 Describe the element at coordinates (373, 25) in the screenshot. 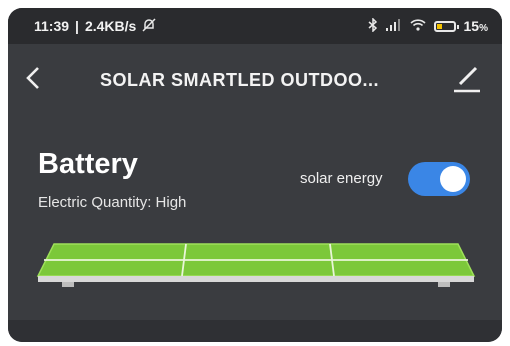

I see `bluetooth-icon` at that location.